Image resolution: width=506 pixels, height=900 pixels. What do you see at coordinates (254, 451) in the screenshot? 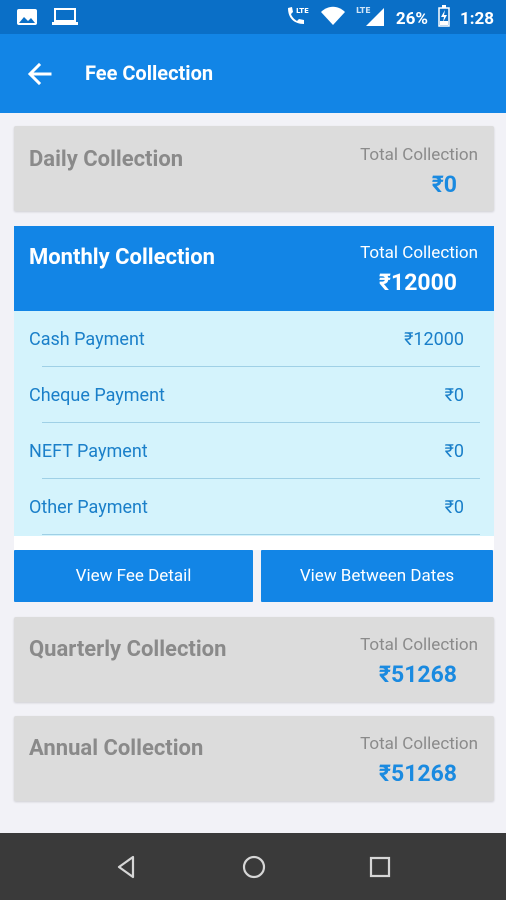
I see `list-item: NEFT Payment ₹0` at bounding box center [254, 451].